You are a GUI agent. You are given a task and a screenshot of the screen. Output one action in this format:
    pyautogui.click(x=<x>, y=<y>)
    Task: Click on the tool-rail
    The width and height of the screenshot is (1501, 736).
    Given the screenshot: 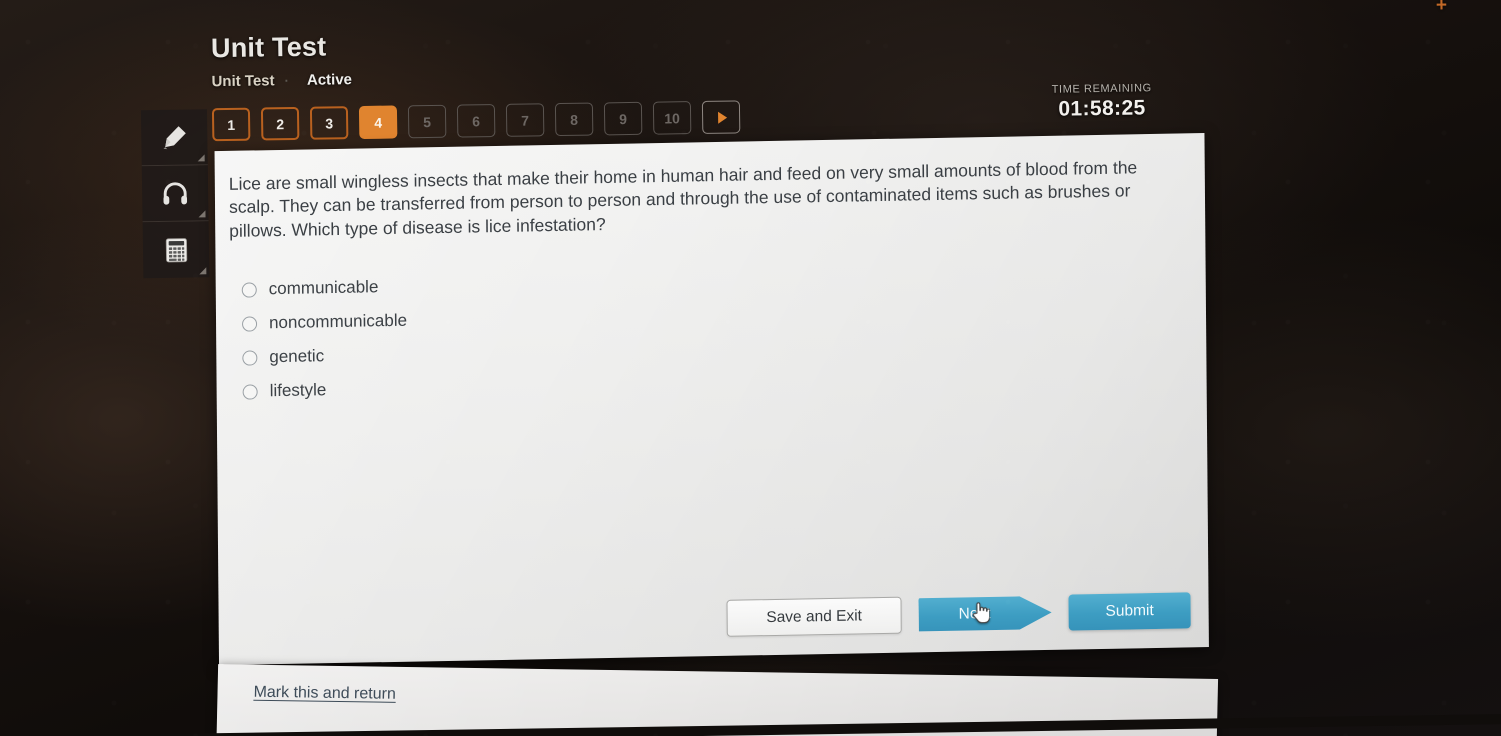 What is the action you would take?
    pyautogui.click(x=175, y=194)
    